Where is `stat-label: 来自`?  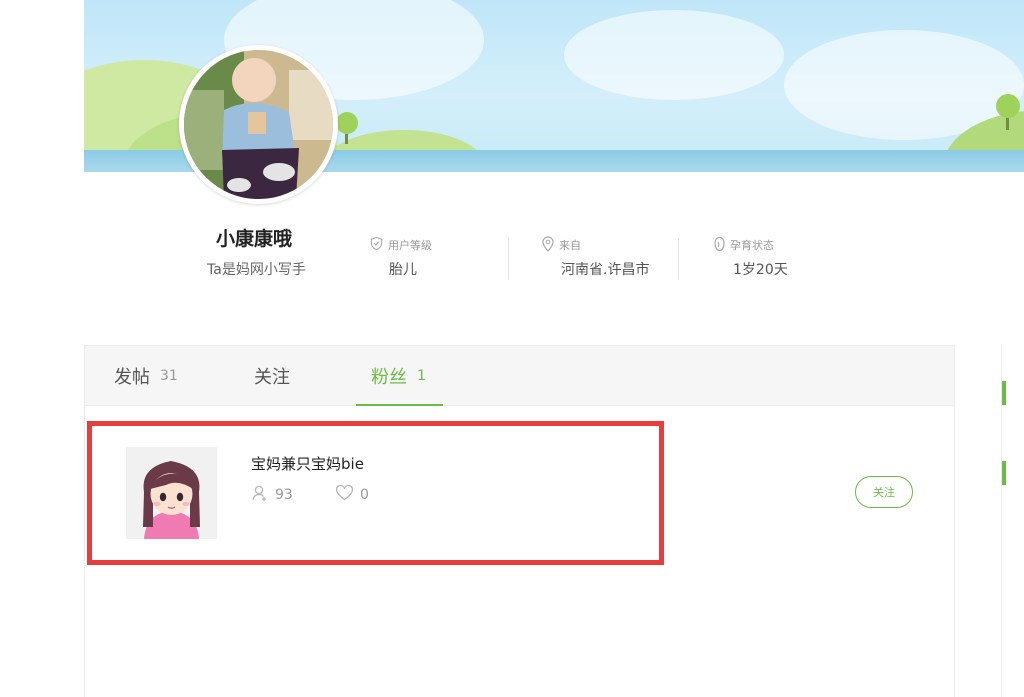
stat-label: 来自 is located at coordinates (570, 245).